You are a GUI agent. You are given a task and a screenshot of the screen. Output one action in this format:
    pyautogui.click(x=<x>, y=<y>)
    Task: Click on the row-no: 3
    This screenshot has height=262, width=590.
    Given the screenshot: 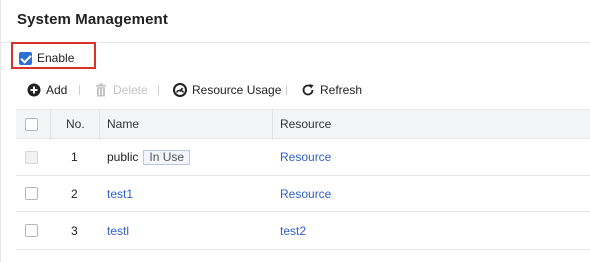 What is the action you would take?
    pyautogui.click(x=74, y=230)
    